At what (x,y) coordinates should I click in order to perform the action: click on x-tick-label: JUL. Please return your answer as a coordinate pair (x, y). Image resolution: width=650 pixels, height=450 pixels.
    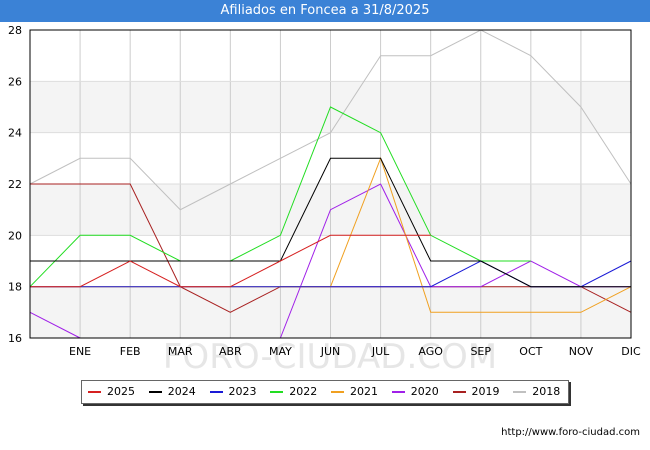
    Looking at the image, I should click on (380, 351).